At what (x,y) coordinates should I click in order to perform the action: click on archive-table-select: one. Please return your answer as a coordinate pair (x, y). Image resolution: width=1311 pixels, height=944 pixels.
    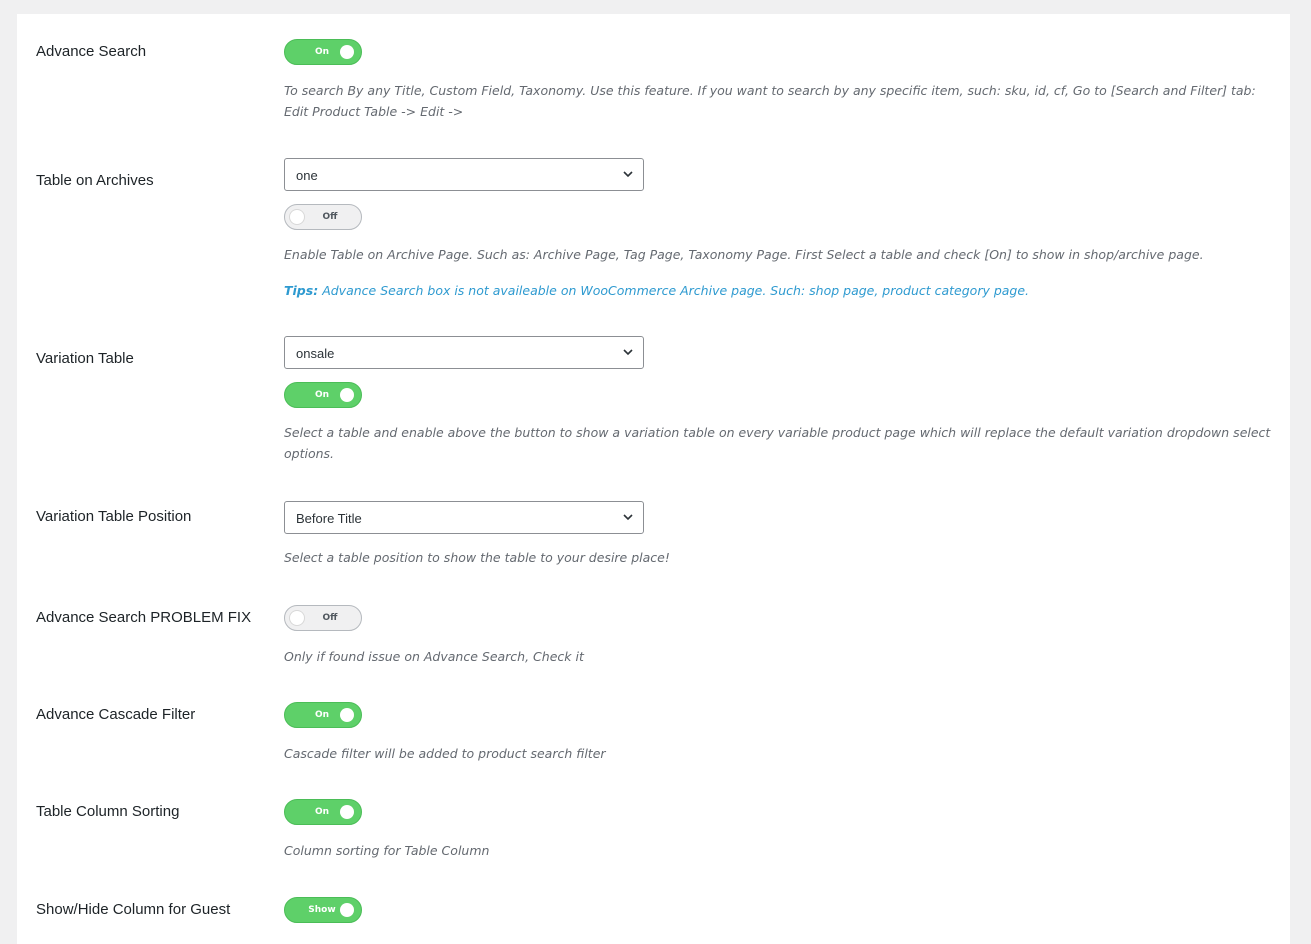
    Looking at the image, I should click on (464, 174).